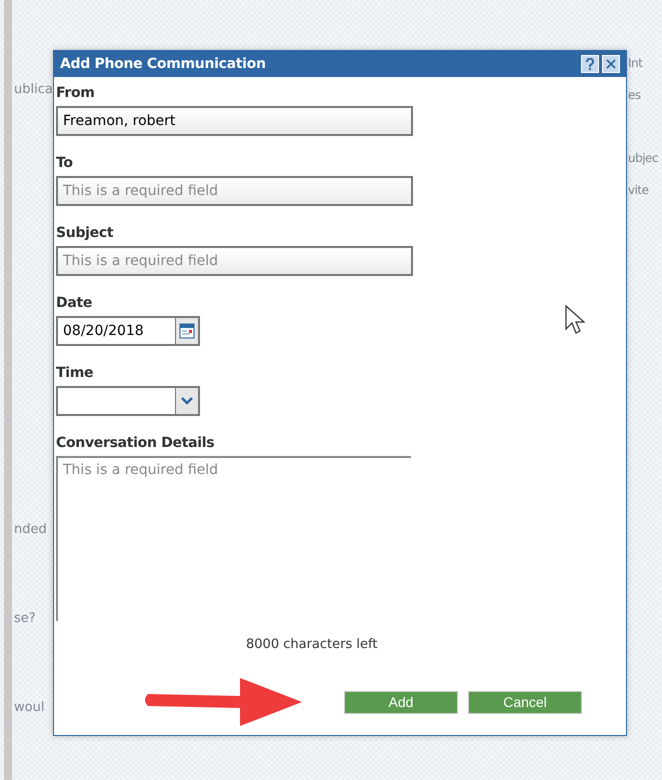  I want to click on text-area: This is a required field, so click(233, 538).